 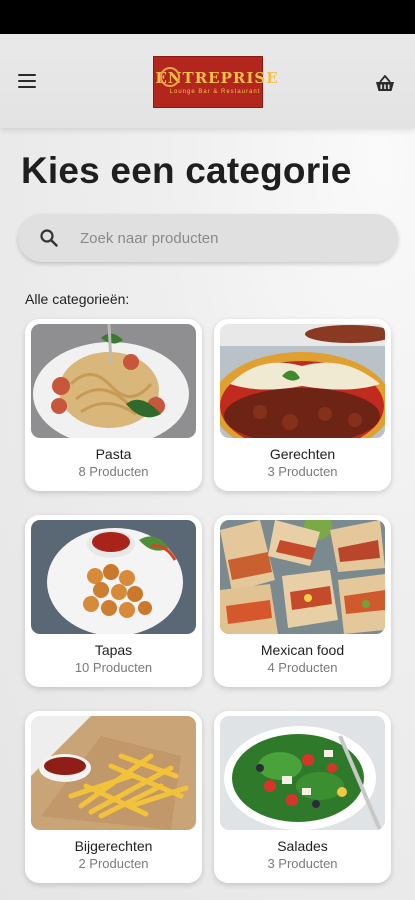 I want to click on category-count: 10 Producten, so click(x=113, y=667).